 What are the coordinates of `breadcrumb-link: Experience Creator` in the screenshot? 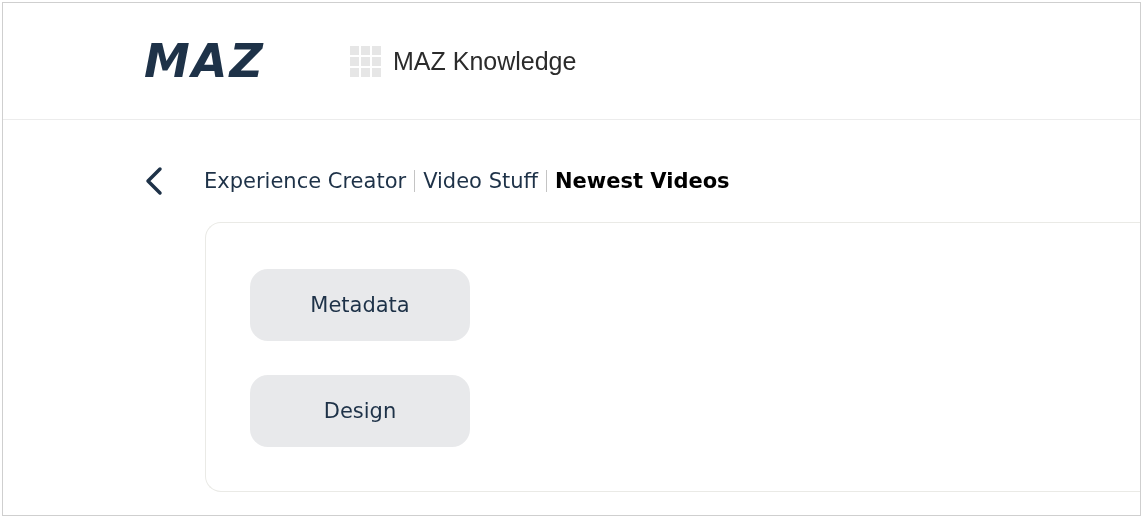 It's located at (305, 181).